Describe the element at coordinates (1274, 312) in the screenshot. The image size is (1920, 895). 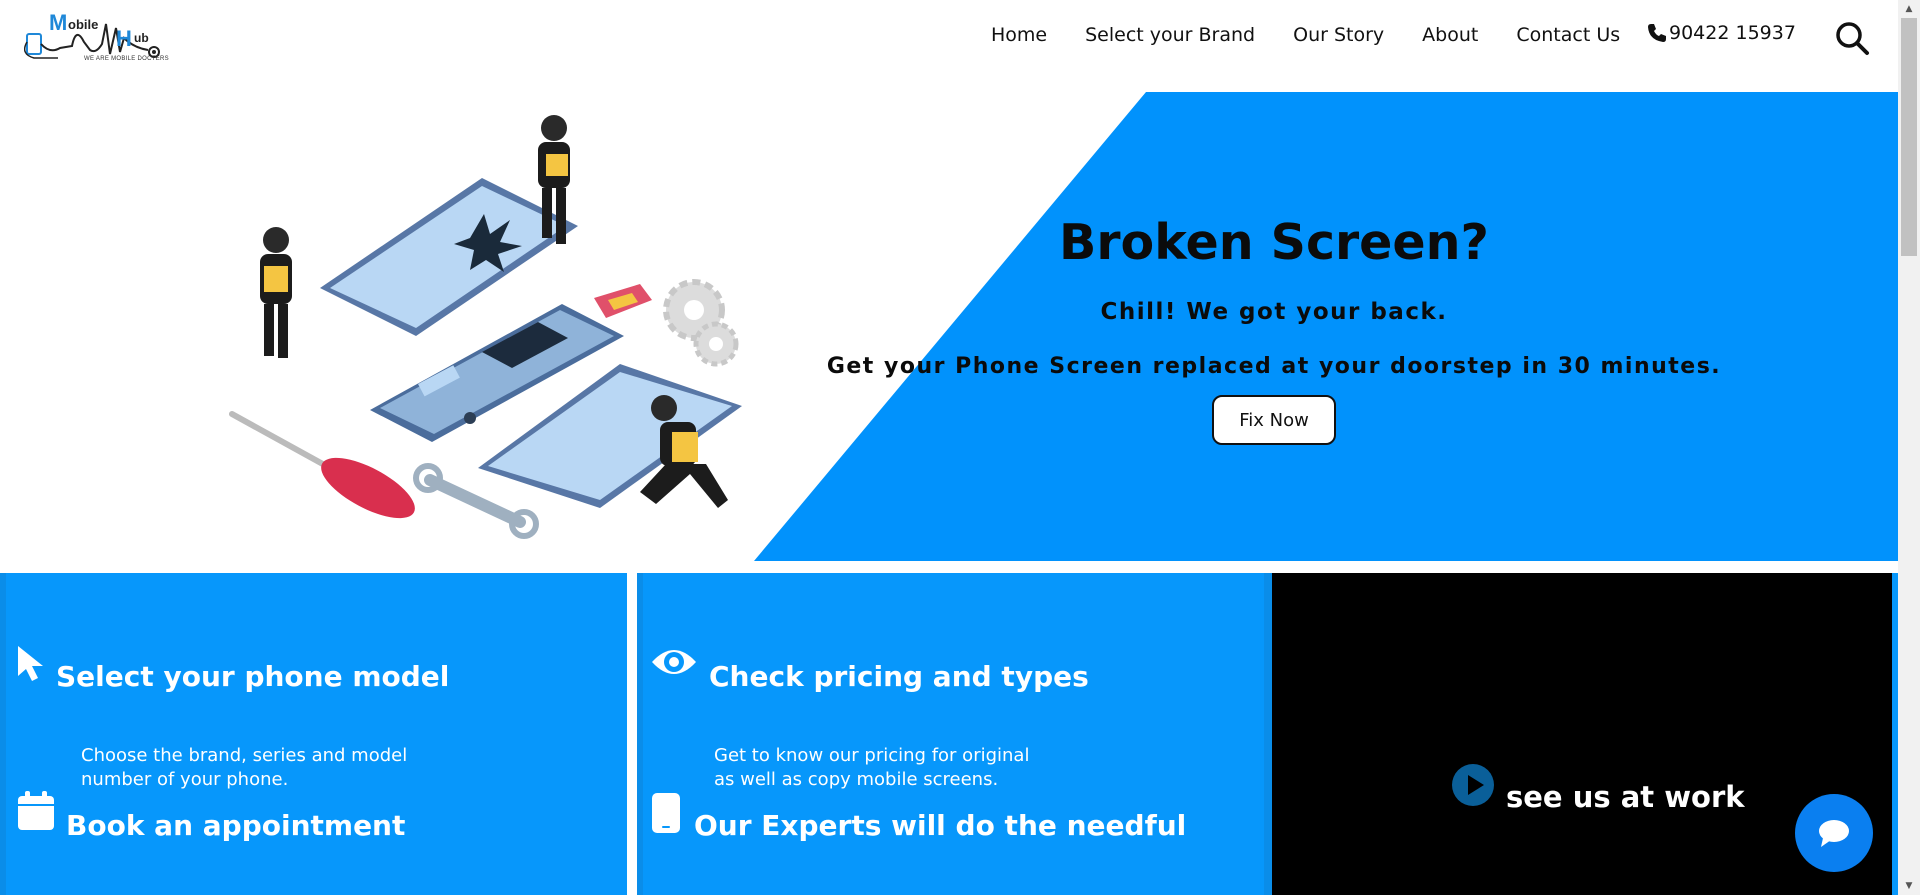
I see `hero-subtitle: Chill! We got your back.` at that location.